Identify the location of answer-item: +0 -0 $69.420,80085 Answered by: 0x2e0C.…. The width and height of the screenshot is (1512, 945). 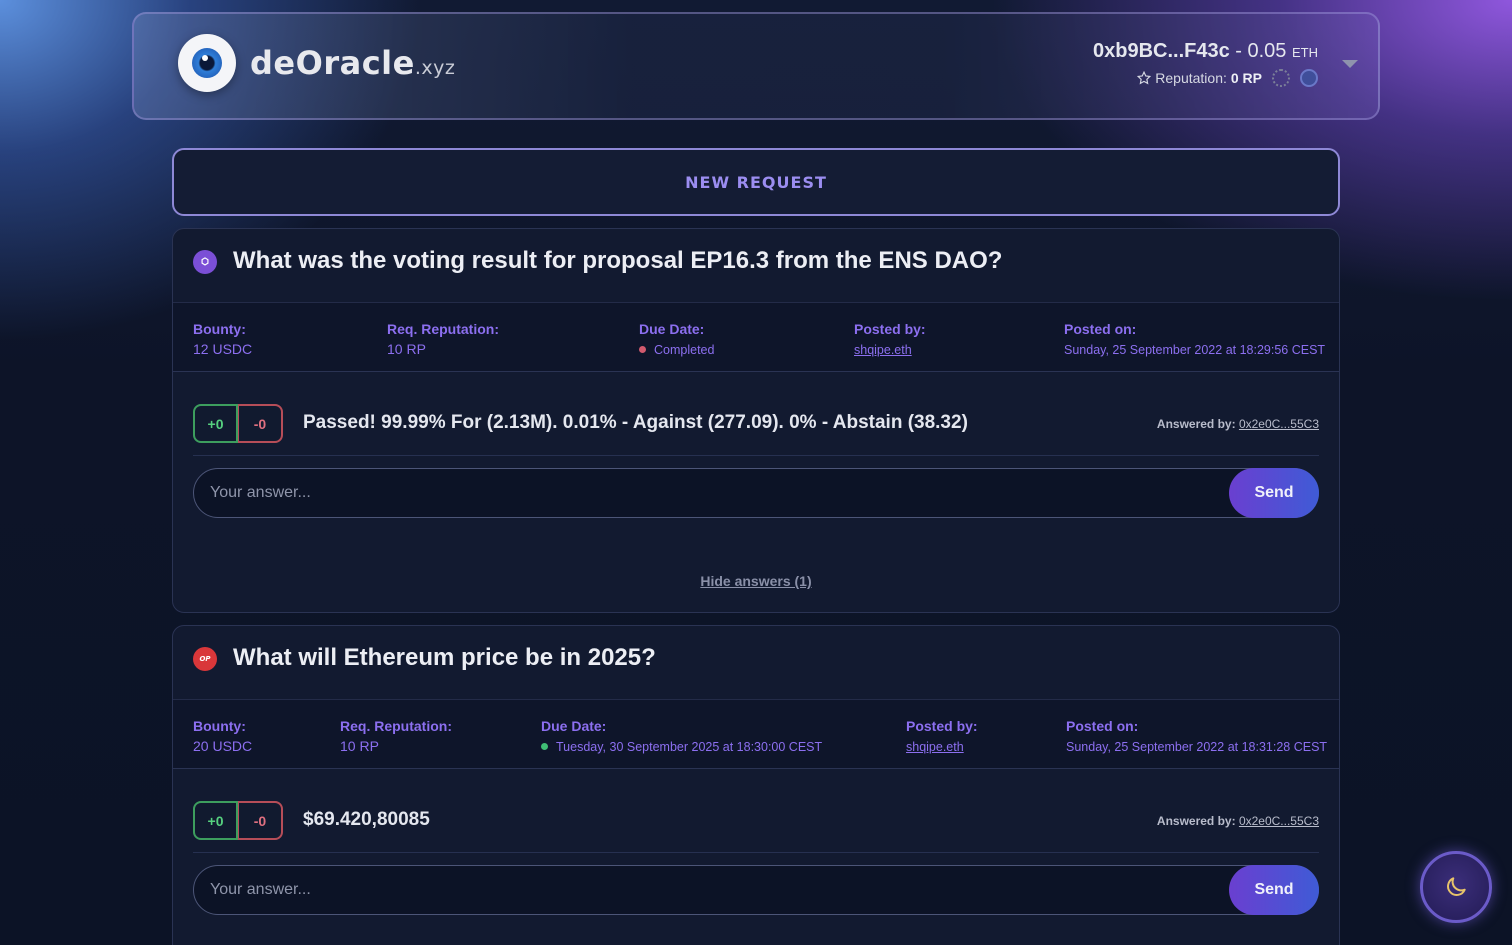
(756, 811).